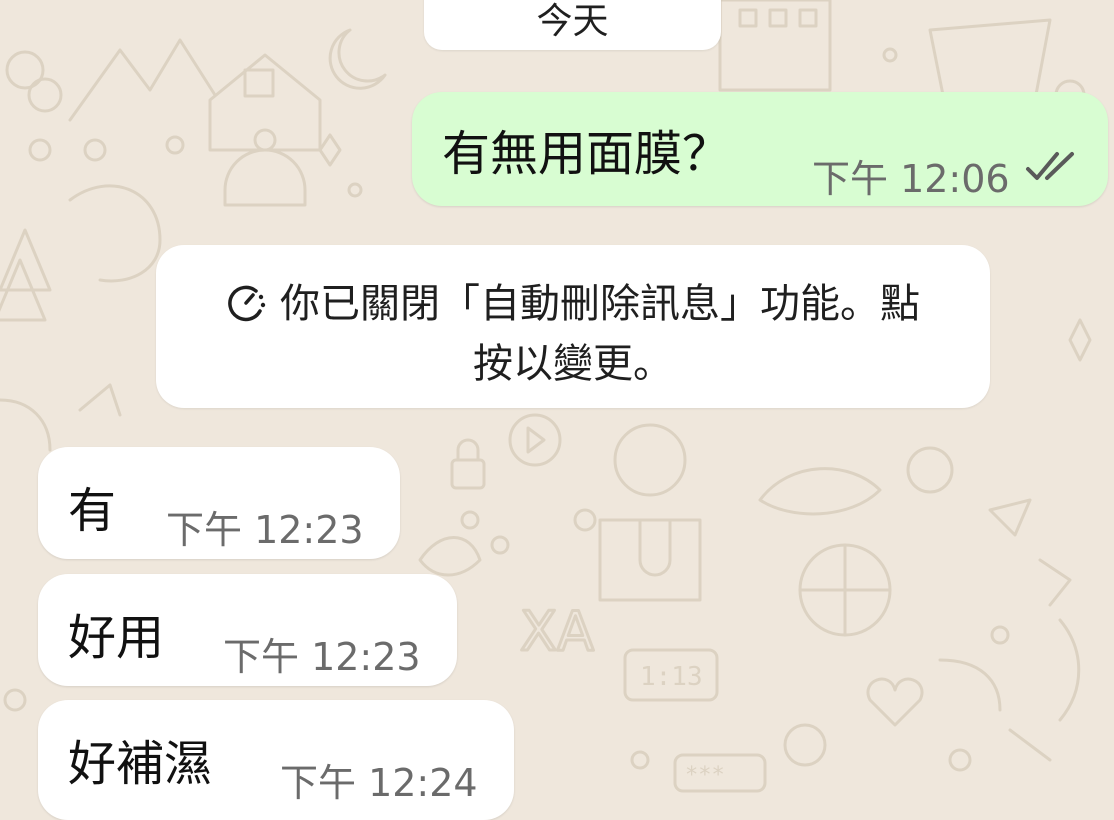  Describe the element at coordinates (557, 631) in the screenshot. I see `svg-text: XA` at that location.